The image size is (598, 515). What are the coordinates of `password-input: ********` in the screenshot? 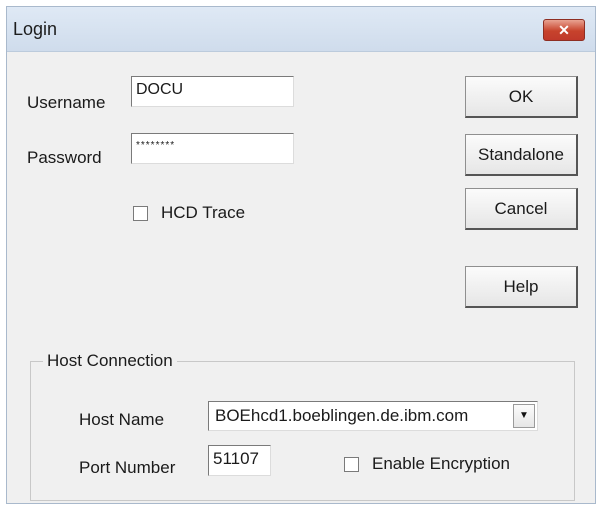 It's located at (212, 148).